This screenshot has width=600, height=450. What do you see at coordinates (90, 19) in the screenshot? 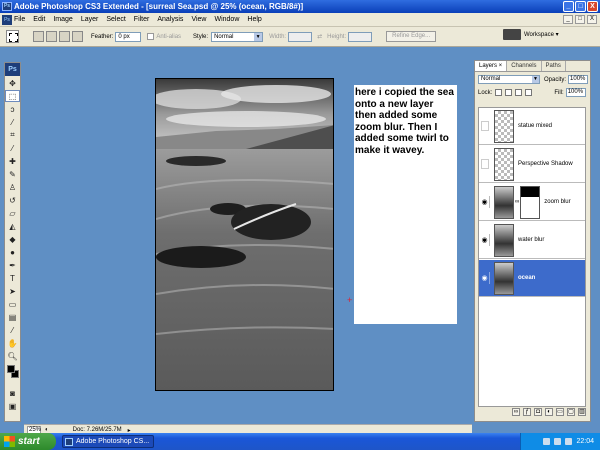
I see `menu-layer: Layer` at bounding box center [90, 19].